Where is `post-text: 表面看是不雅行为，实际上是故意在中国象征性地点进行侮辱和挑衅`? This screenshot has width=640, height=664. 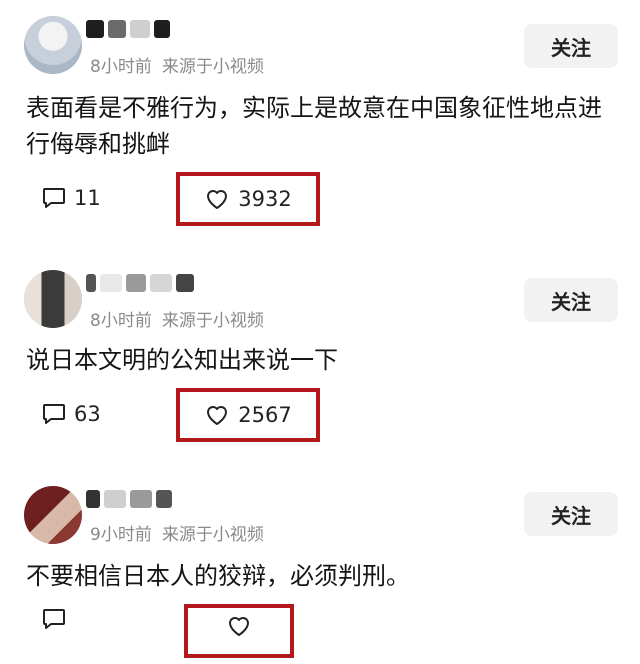
post-text: 表面看是不雅行为，实际上是故意在中国象征性地点进行侮辱和挑衅 is located at coordinates (314, 126).